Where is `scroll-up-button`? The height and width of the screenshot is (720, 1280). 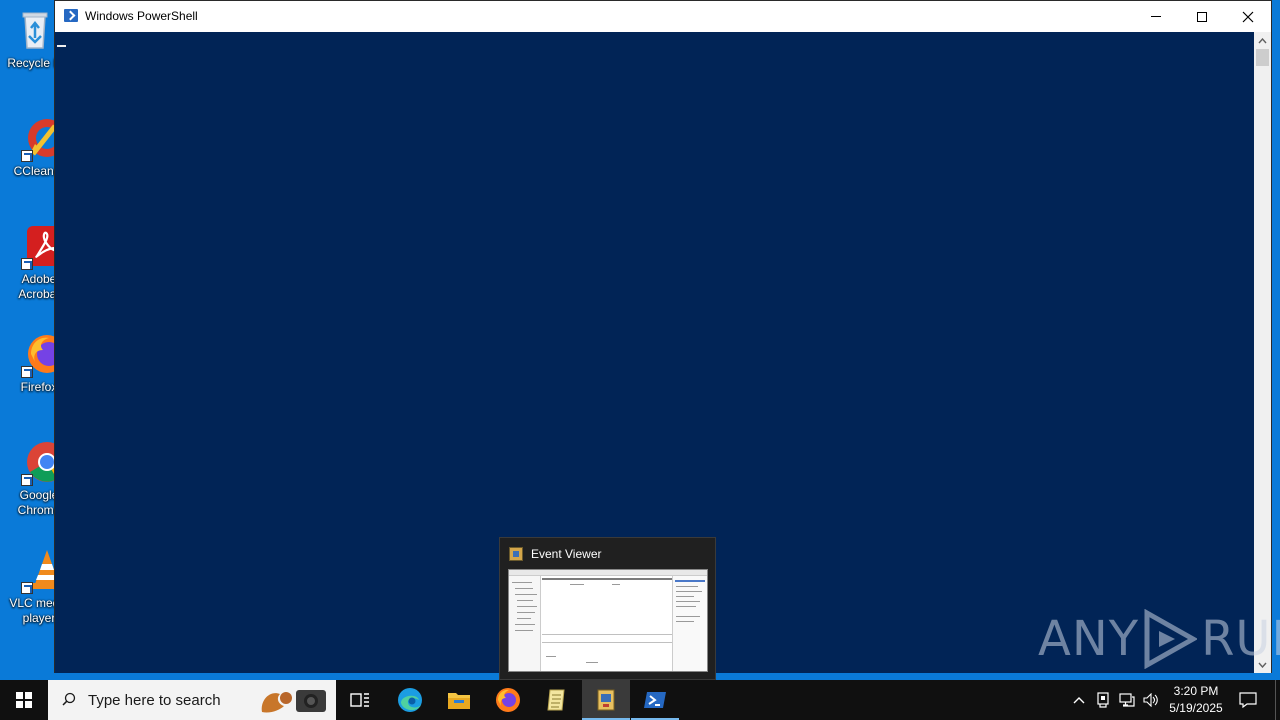
scroll-up-button is located at coordinates (1262, 40).